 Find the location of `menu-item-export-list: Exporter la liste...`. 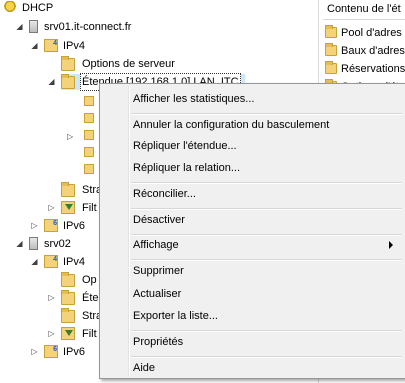

menu-item-export-list: Exporter la liste... is located at coordinates (175, 316).